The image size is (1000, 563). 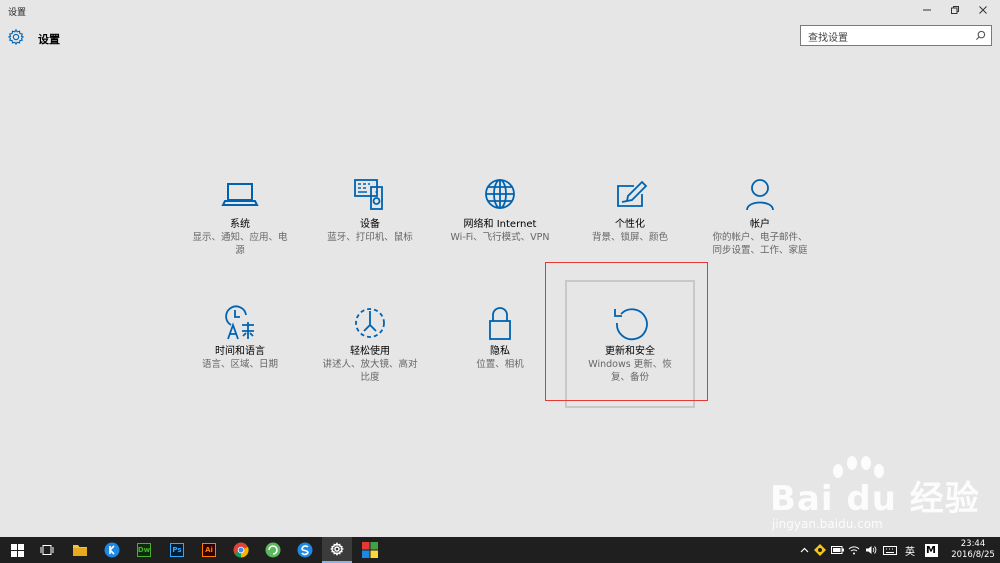 I want to click on tile-time-language: 时间和语言 语言、区域、日期, so click(x=240, y=338).